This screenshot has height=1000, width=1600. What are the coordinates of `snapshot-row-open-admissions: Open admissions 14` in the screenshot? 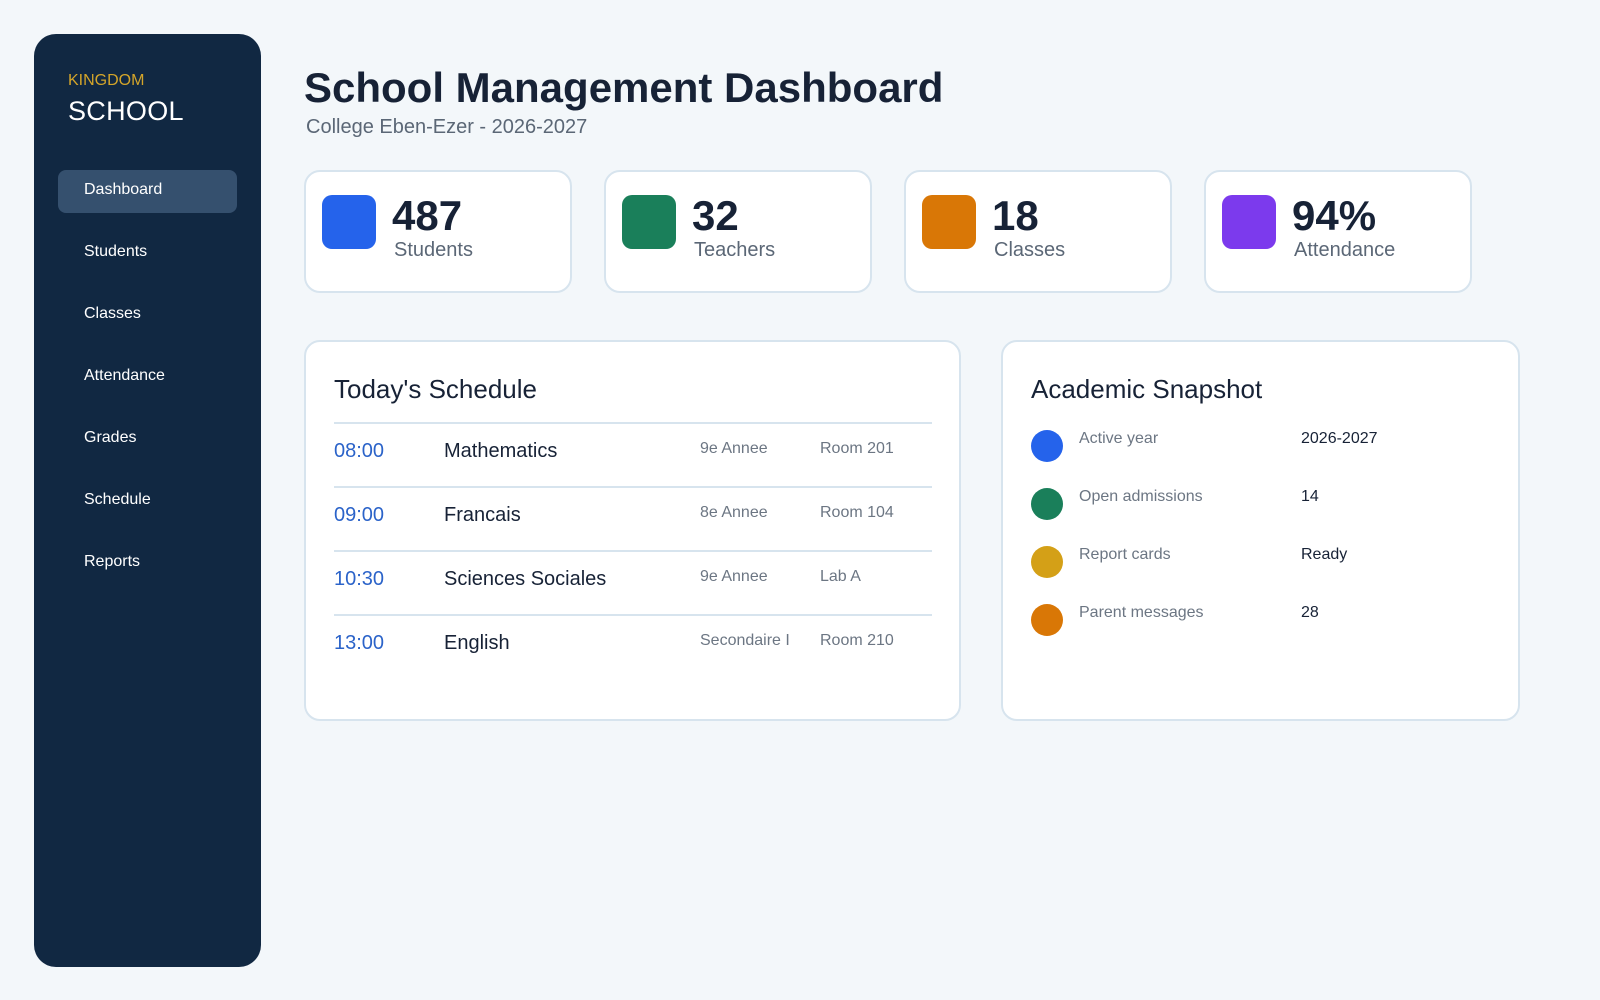 It's located at (1261, 506).